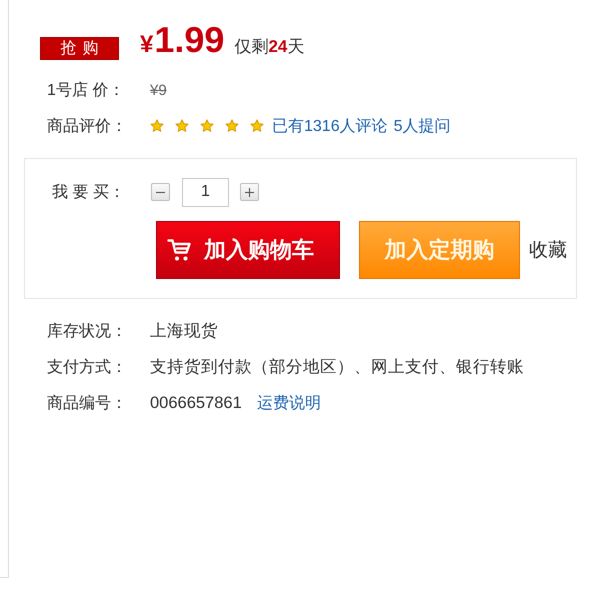  What do you see at coordinates (79, 48) in the screenshot?
I see `flash-sale-badge: 抢购` at bounding box center [79, 48].